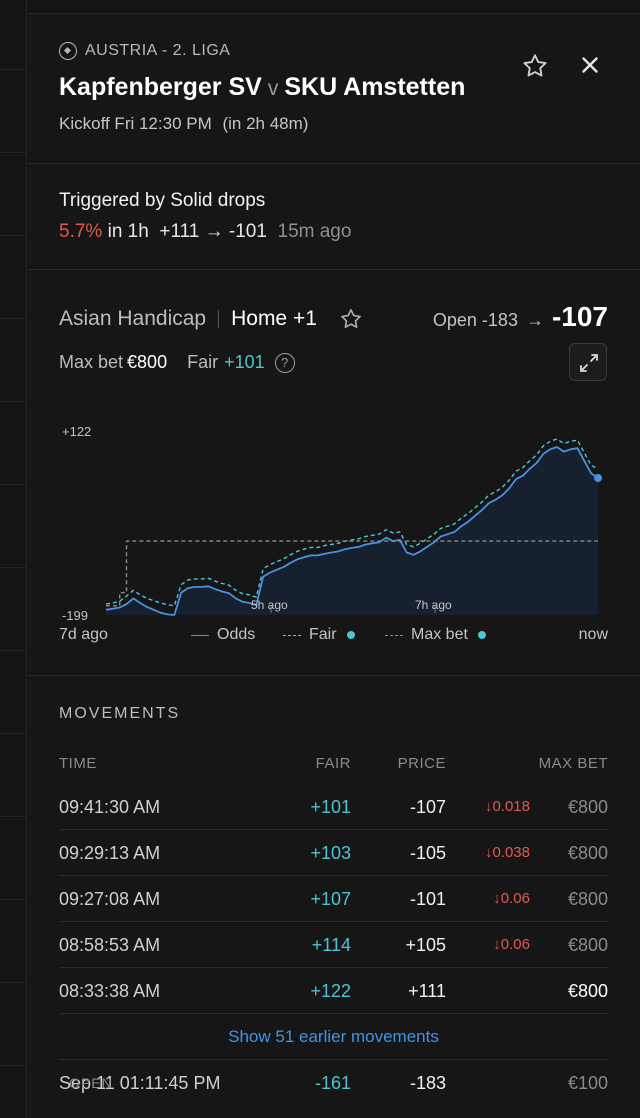  Describe the element at coordinates (427, 807) in the screenshot. I see `row-price: -107` at that location.